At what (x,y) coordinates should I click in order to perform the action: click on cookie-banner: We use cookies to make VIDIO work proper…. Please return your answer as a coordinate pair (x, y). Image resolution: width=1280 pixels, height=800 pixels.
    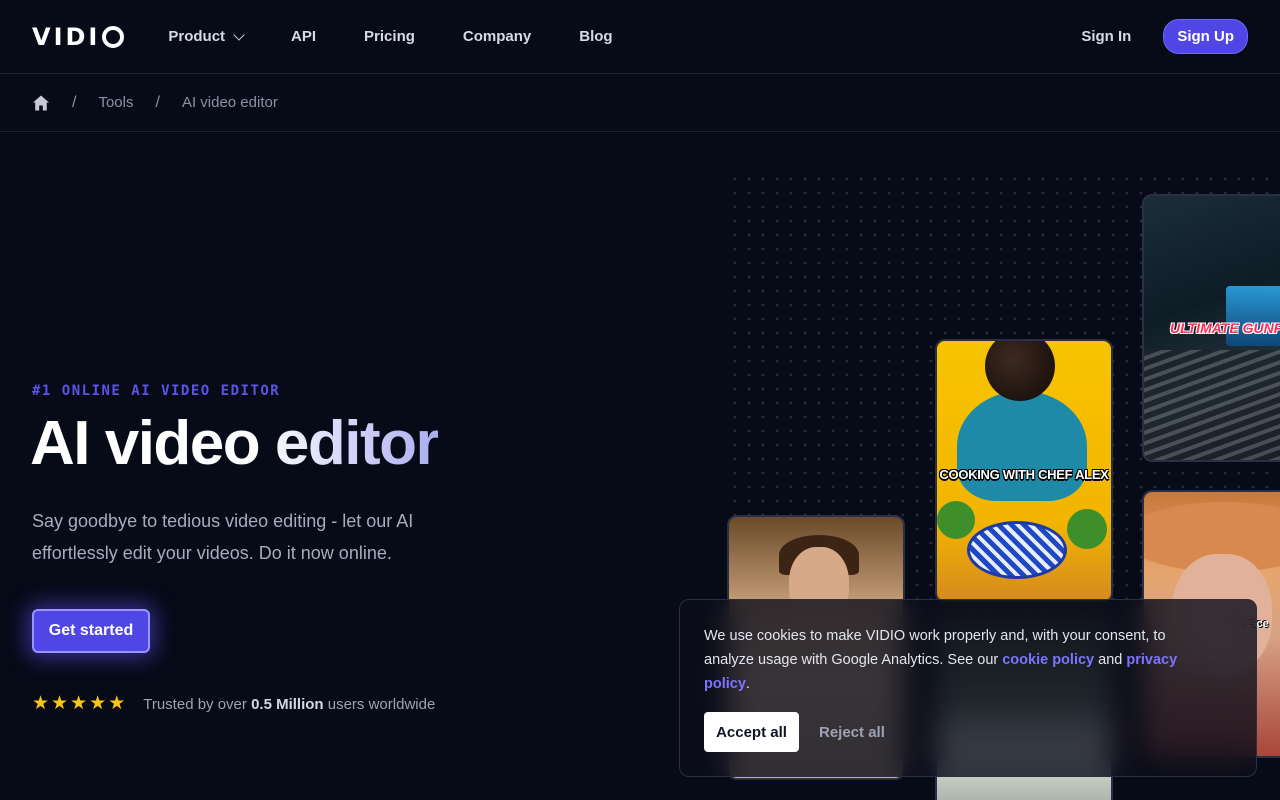
    Looking at the image, I should click on (968, 688).